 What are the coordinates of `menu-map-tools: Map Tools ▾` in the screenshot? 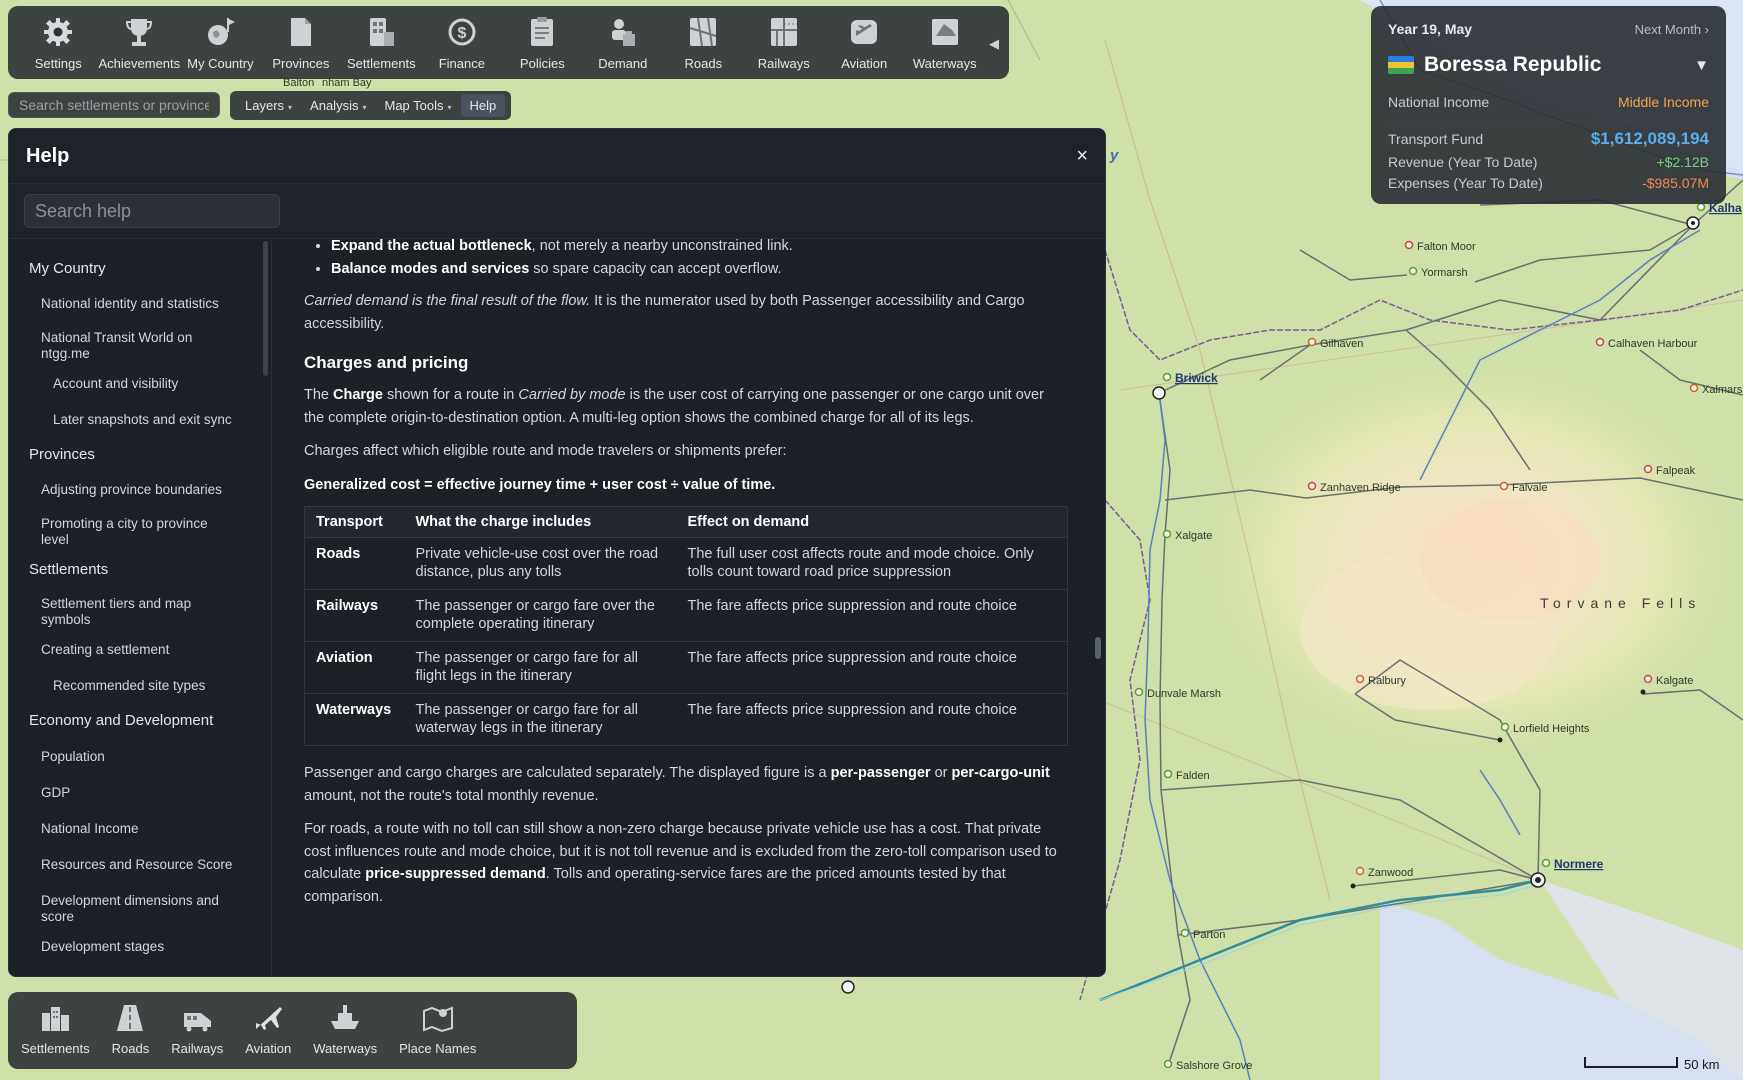 It's located at (417, 105).